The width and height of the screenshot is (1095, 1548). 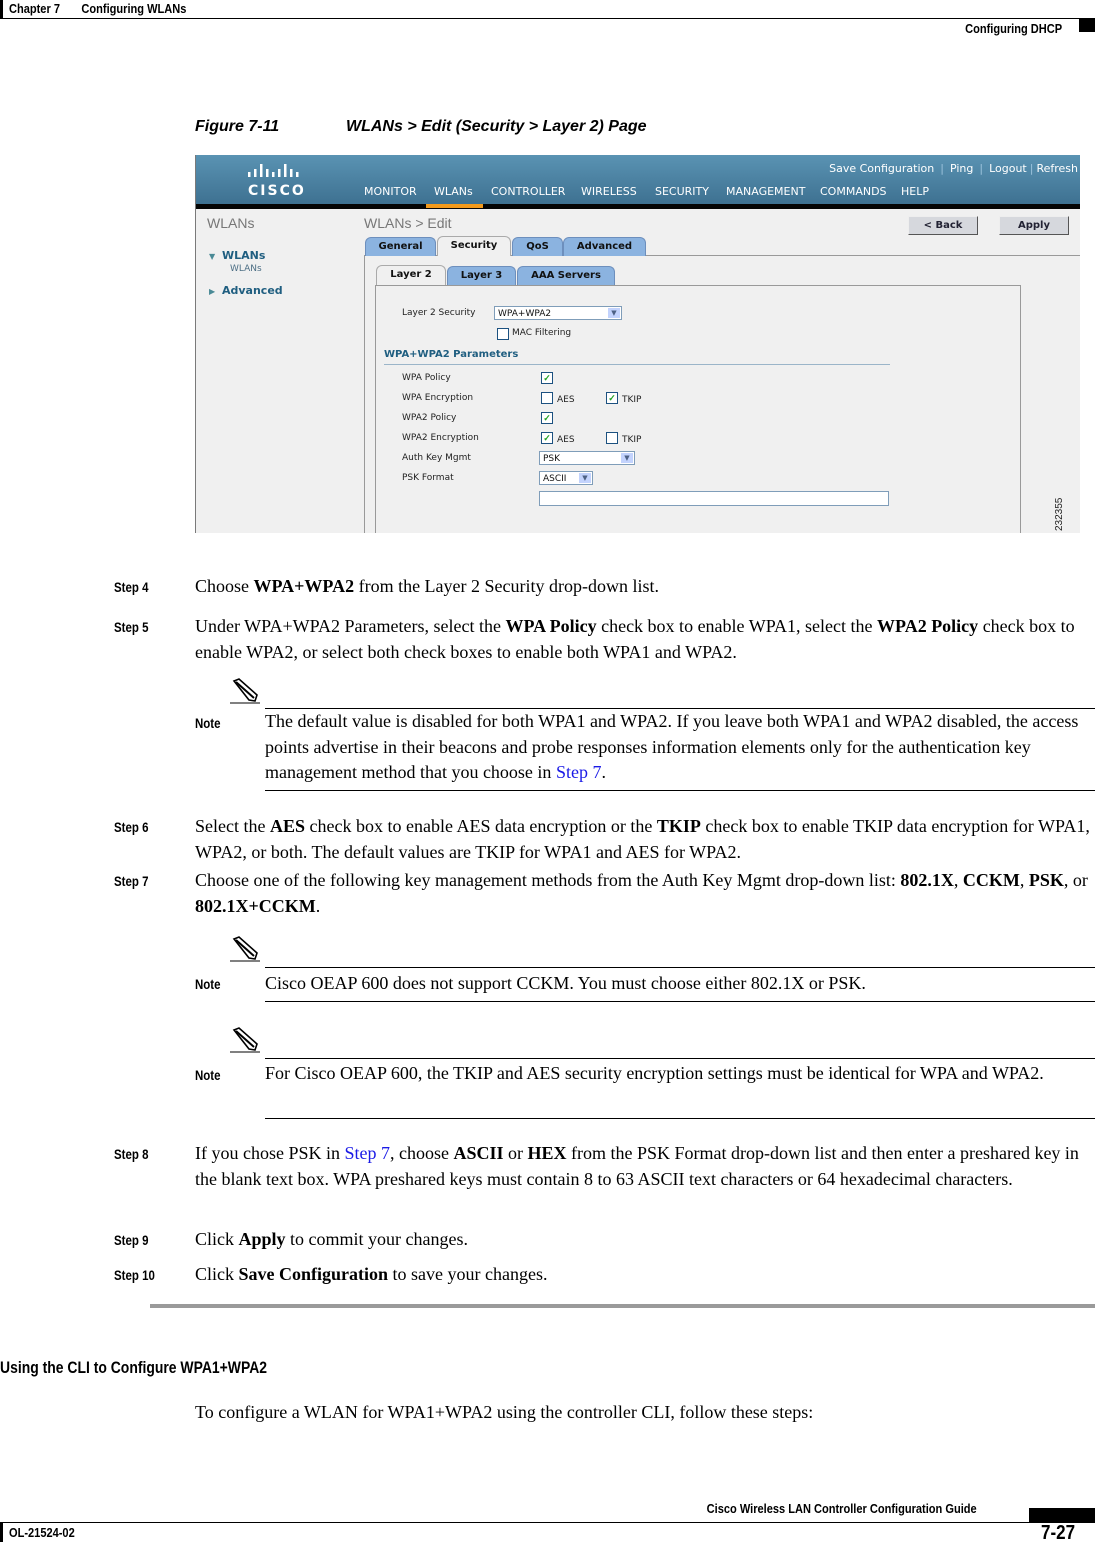 What do you see at coordinates (632, 400) in the screenshot?
I see `wpa-tkip-label: TKIP` at bounding box center [632, 400].